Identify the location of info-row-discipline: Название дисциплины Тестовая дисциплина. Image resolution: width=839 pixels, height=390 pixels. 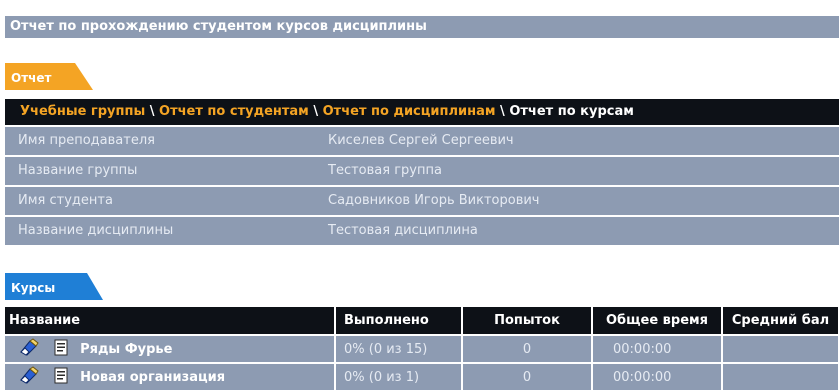
(422, 231).